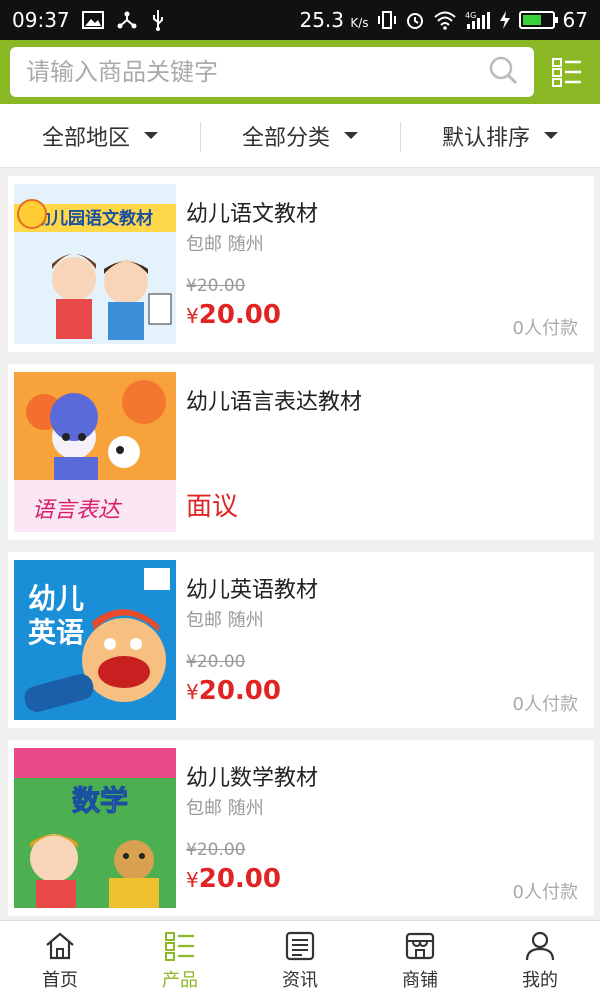 Image resolution: width=600 pixels, height=1000 pixels. I want to click on nav-store: 商铺, so click(420, 960).